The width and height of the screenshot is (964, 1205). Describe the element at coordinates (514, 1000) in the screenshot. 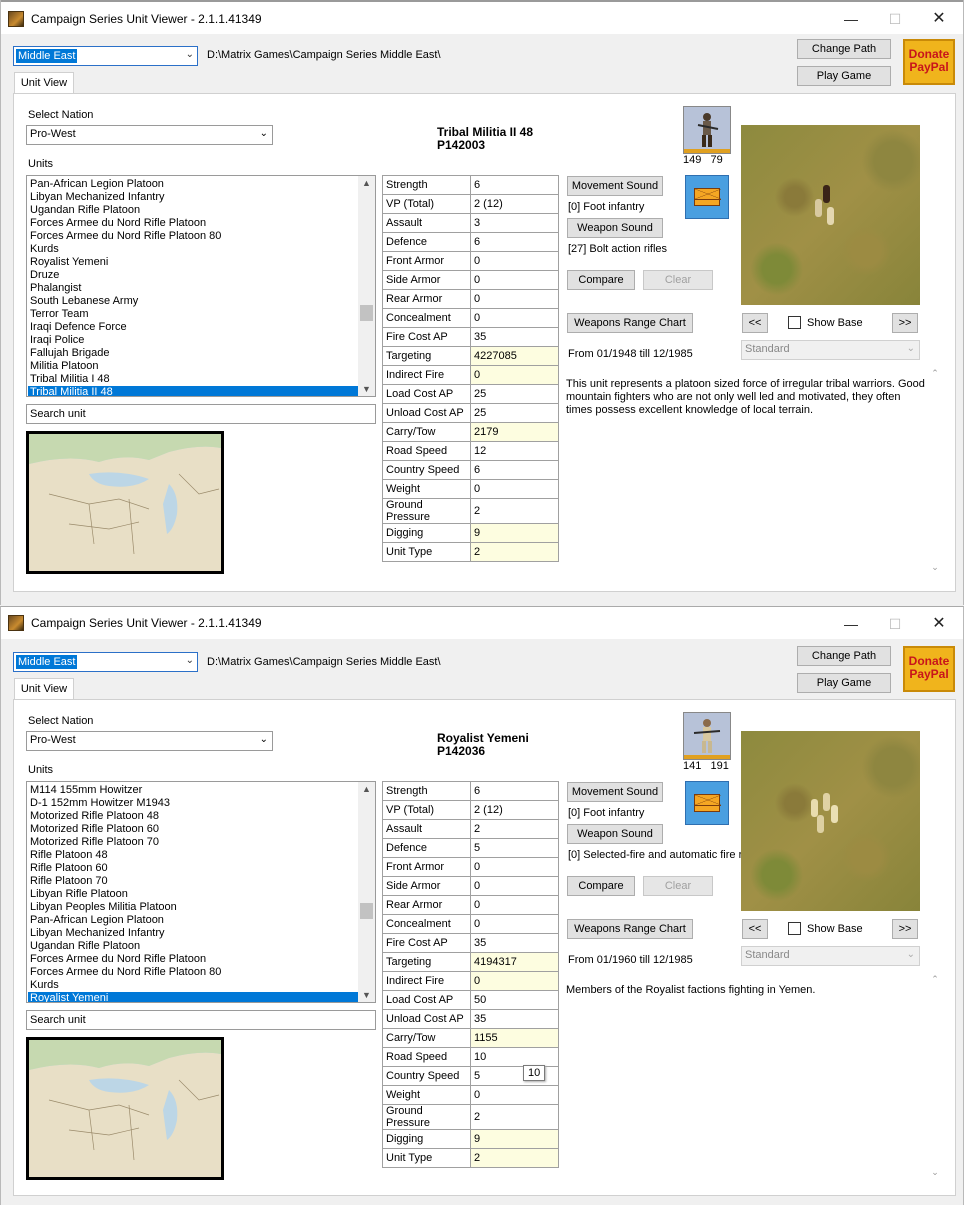

I see `stat-value: 50` at that location.